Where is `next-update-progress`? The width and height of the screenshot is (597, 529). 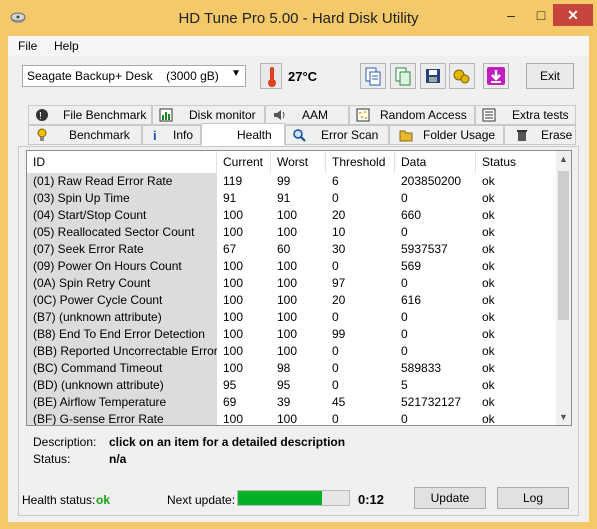 next-update-progress is located at coordinates (293, 498).